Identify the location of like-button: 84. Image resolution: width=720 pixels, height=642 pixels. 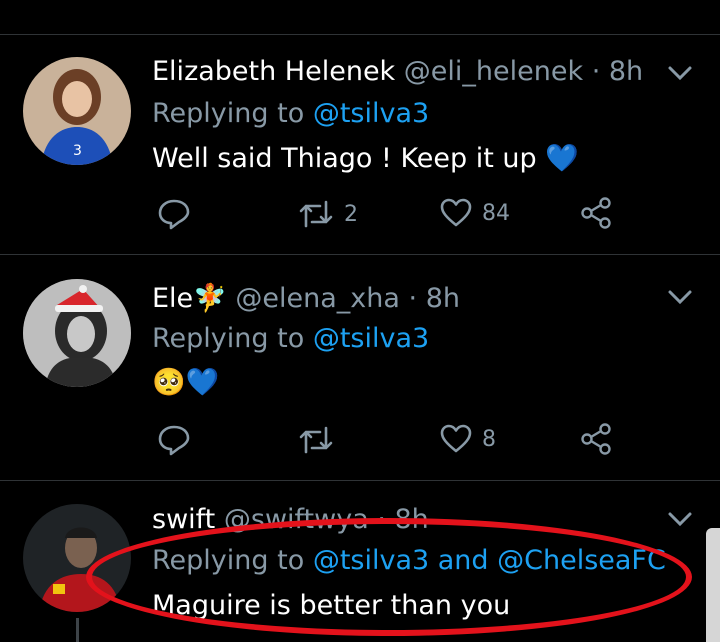
(475, 213).